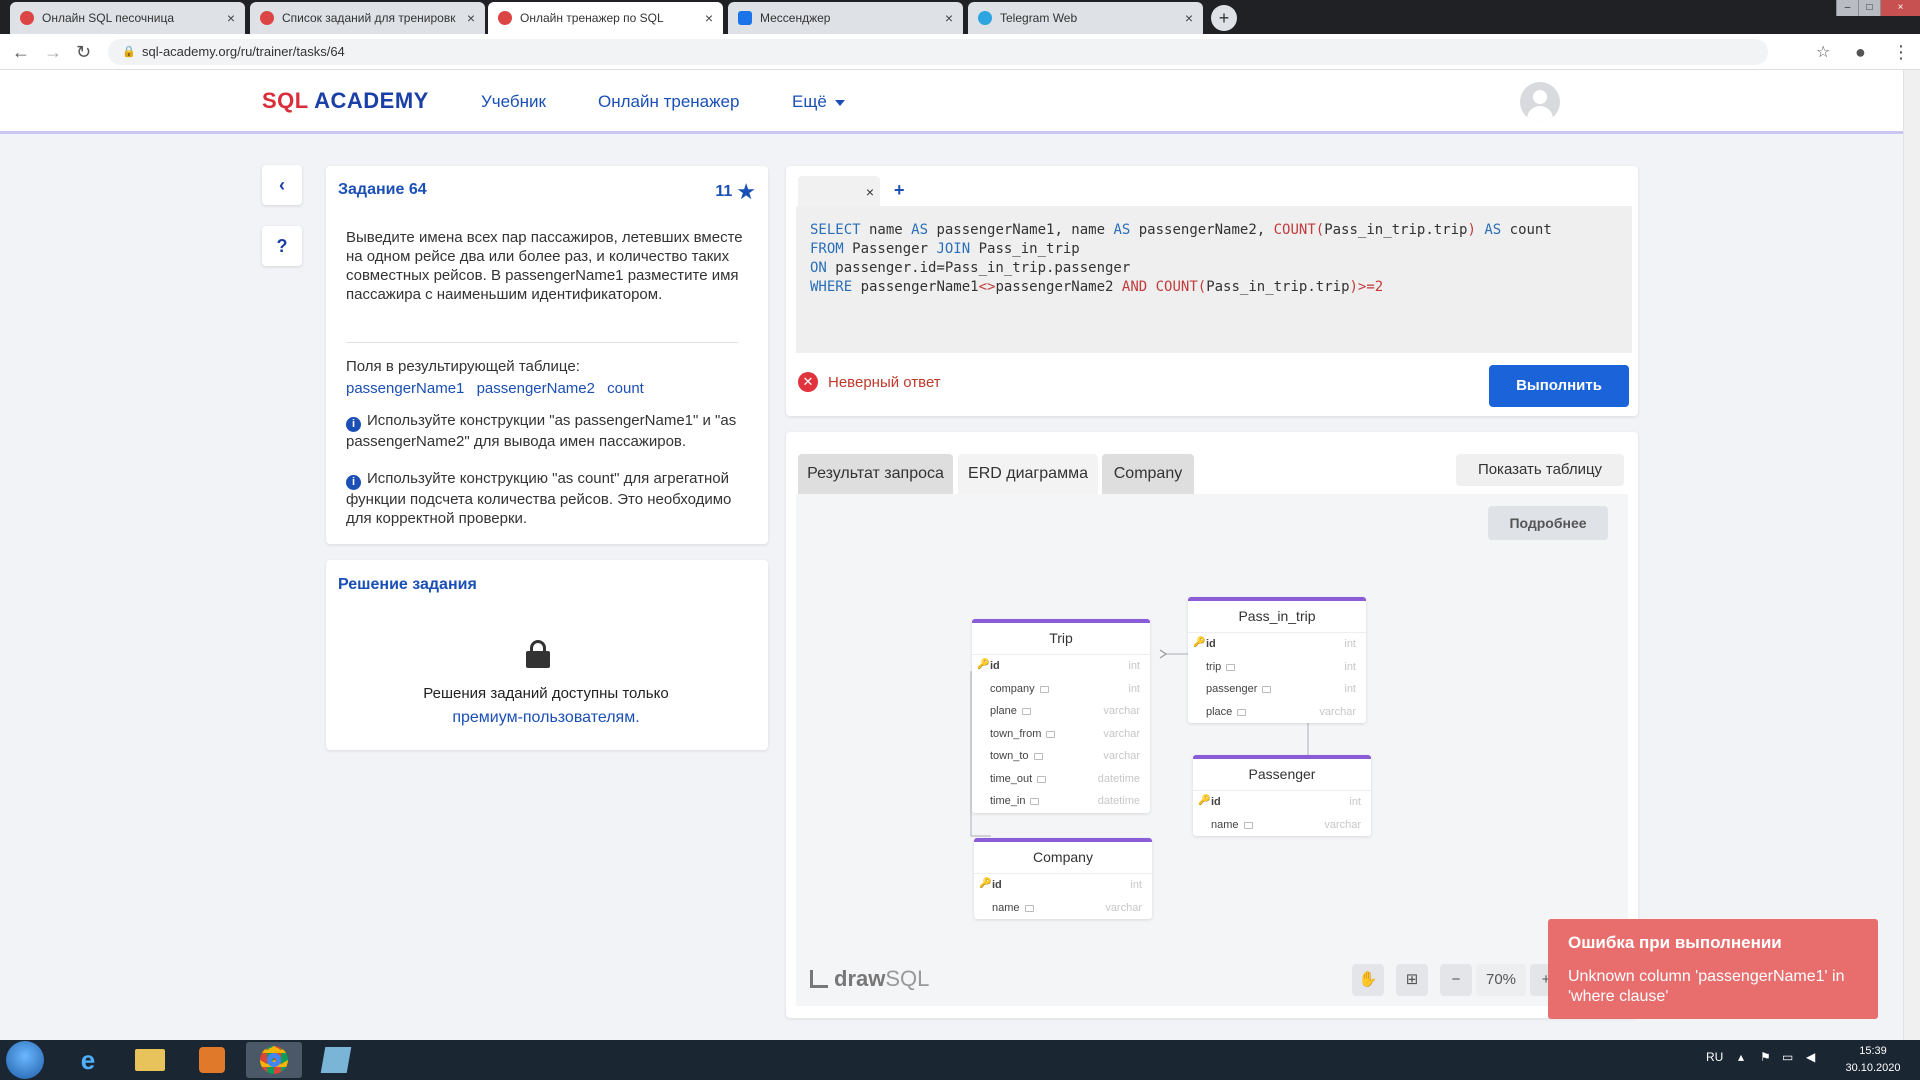  Describe the element at coordinates (746, 191) in the screenshot. I see `star-icon: ★` at that location.